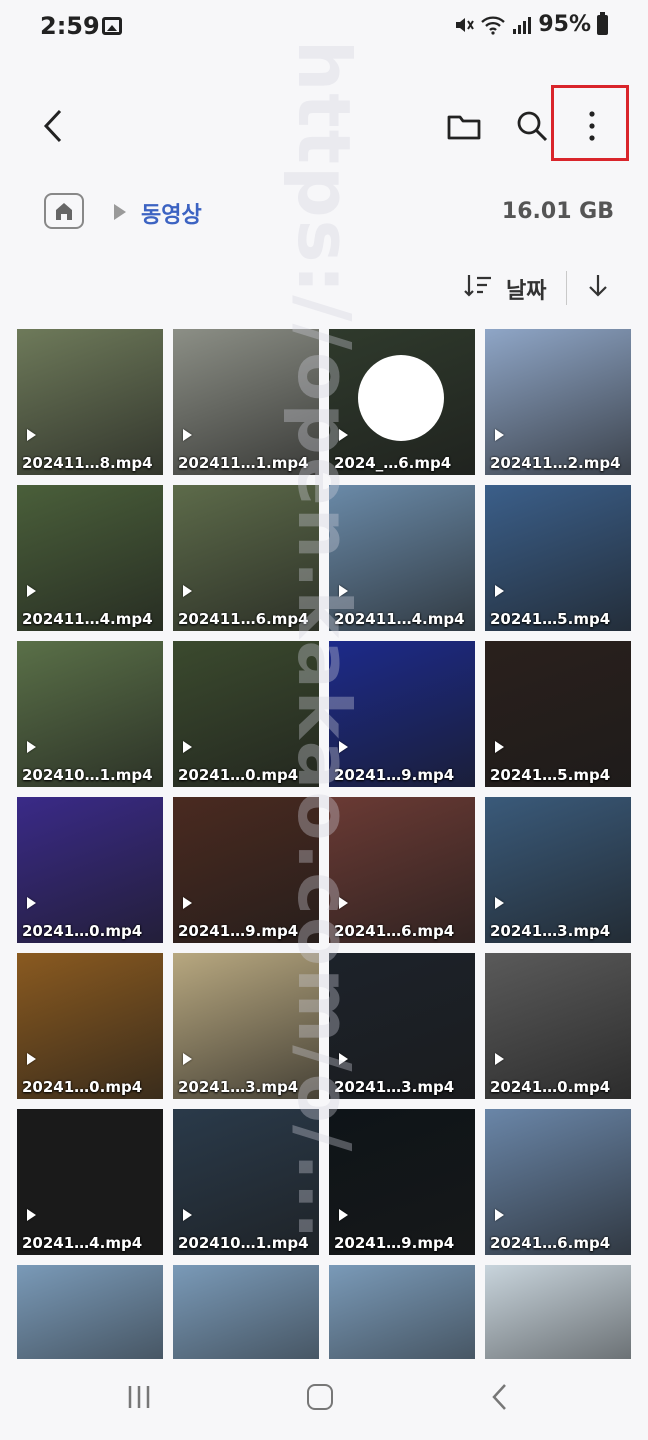 This screenshot has width=648, height=1440. Describe the element at coordinates (598, 286) in the screenshot. I see `sort-direction-icon` at that location.